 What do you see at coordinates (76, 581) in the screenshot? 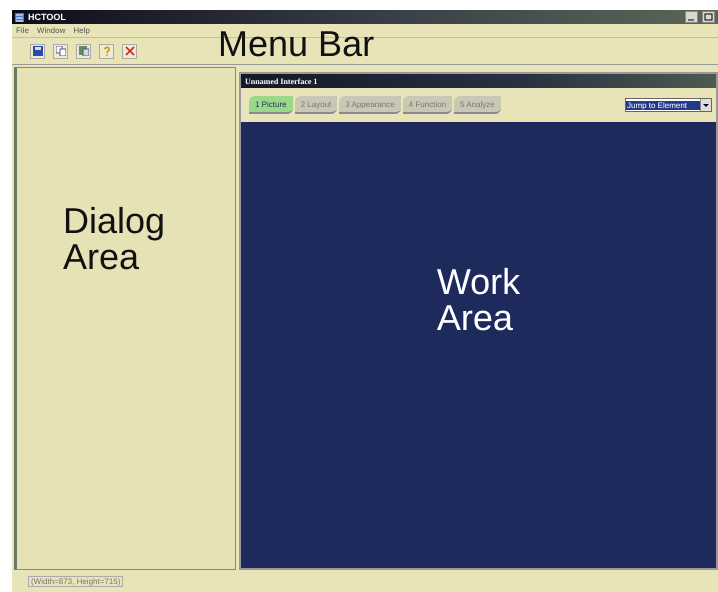
I see `status-text: (Width=873, Height=715)` at bounding box center [76, 581].